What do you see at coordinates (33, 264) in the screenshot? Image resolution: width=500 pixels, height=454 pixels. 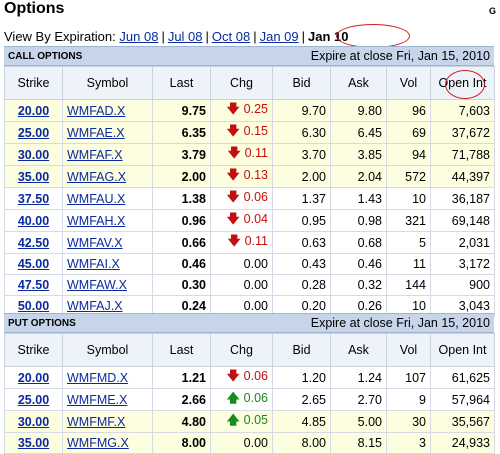 I see `strike-link: 45.00` at bounding box center [33, 264].